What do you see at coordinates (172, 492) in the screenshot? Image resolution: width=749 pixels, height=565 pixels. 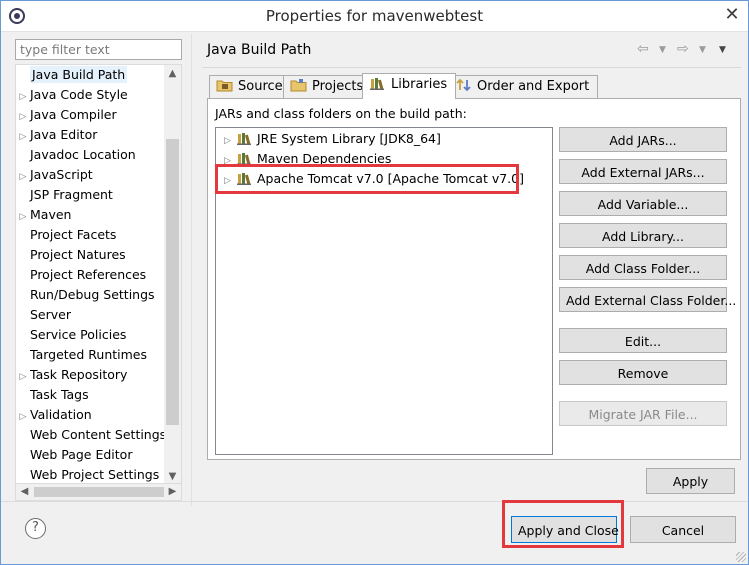 I see `scroll-right-icon: ▶` at bounding box center [172, 492].